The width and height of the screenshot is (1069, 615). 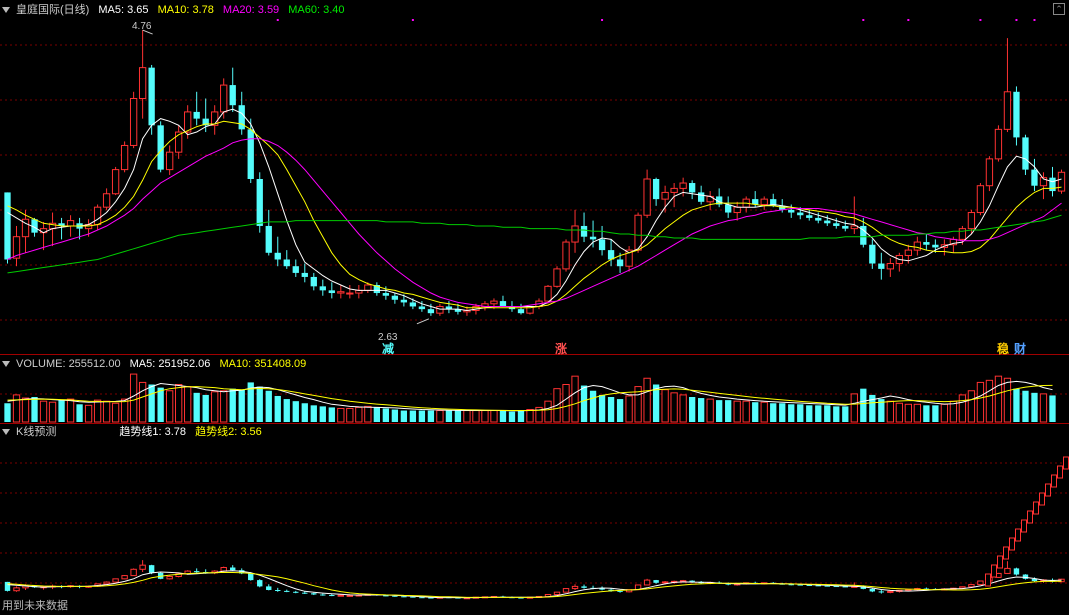 I want to click on low-pointer, so click(x=423, y=321).